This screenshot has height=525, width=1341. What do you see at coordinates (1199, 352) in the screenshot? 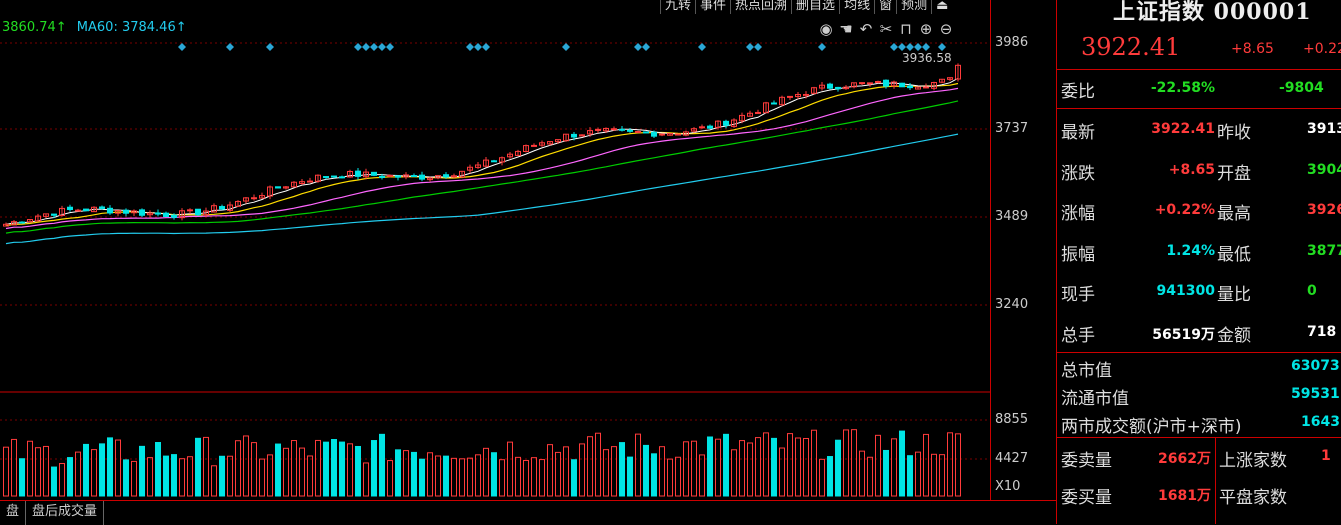
I see `divider` at bounding box center [1199, 352].